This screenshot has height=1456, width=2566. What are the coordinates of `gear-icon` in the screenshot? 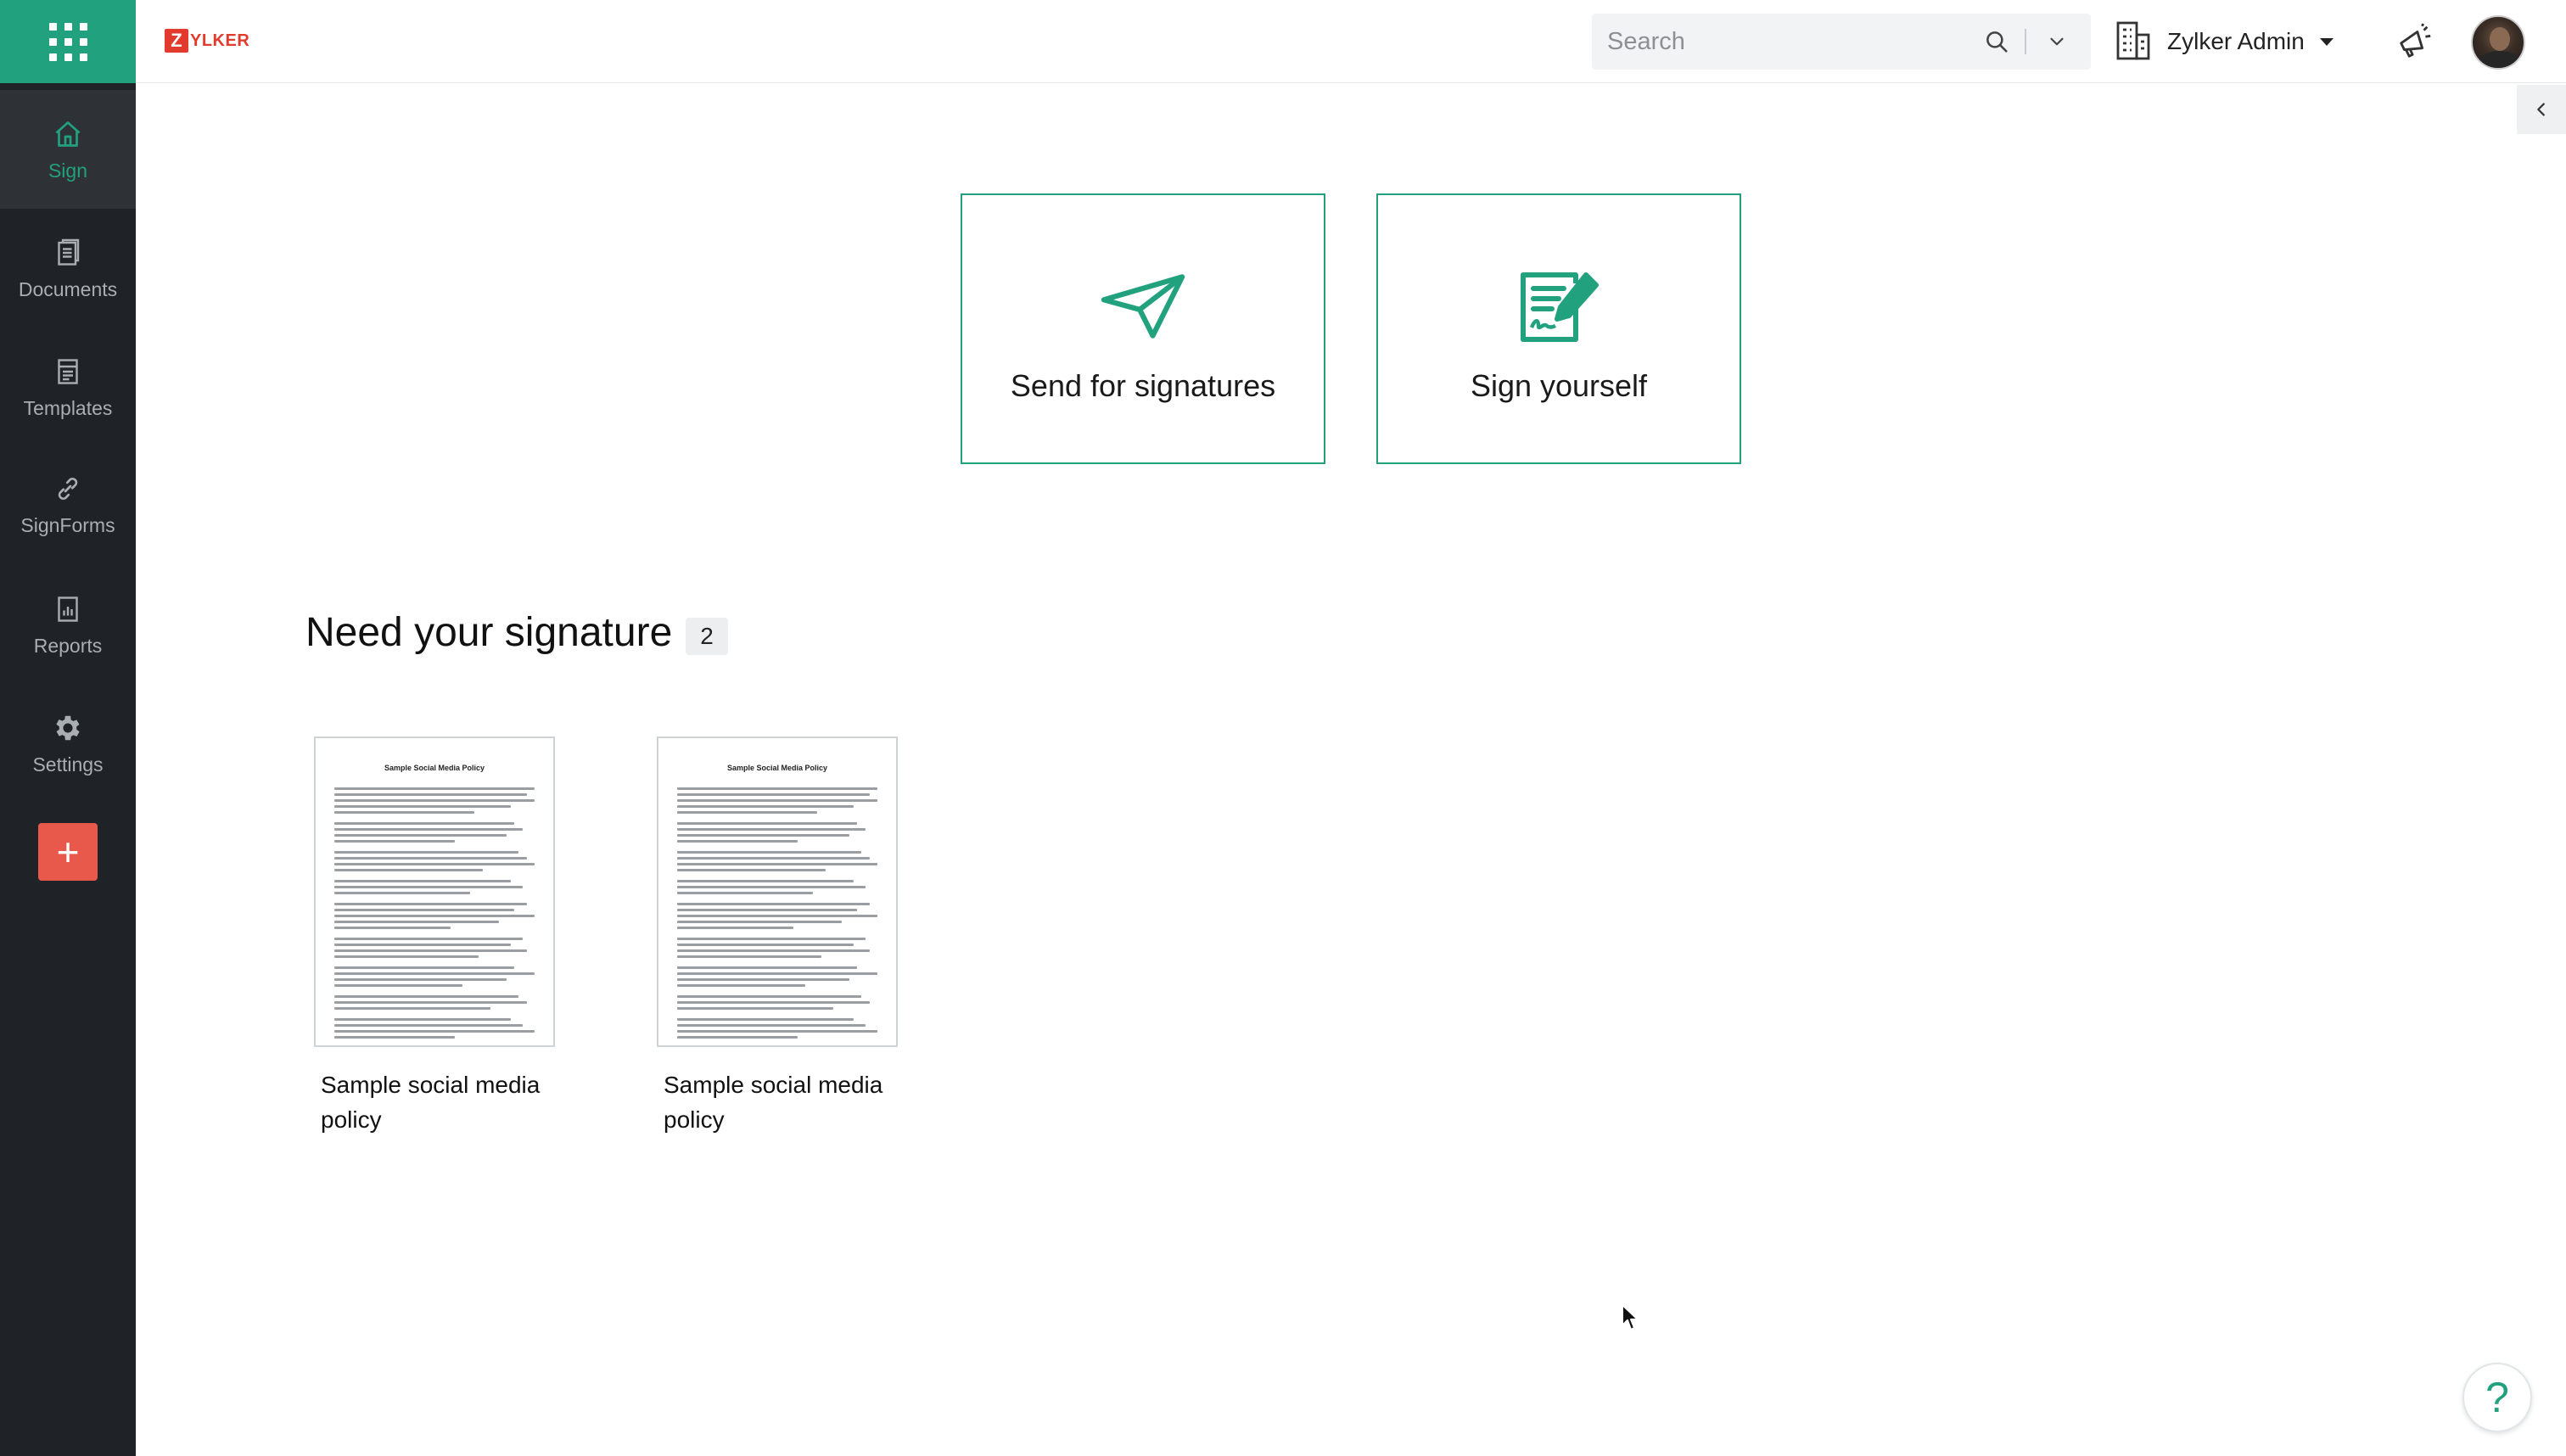 It's located at (68, 728).